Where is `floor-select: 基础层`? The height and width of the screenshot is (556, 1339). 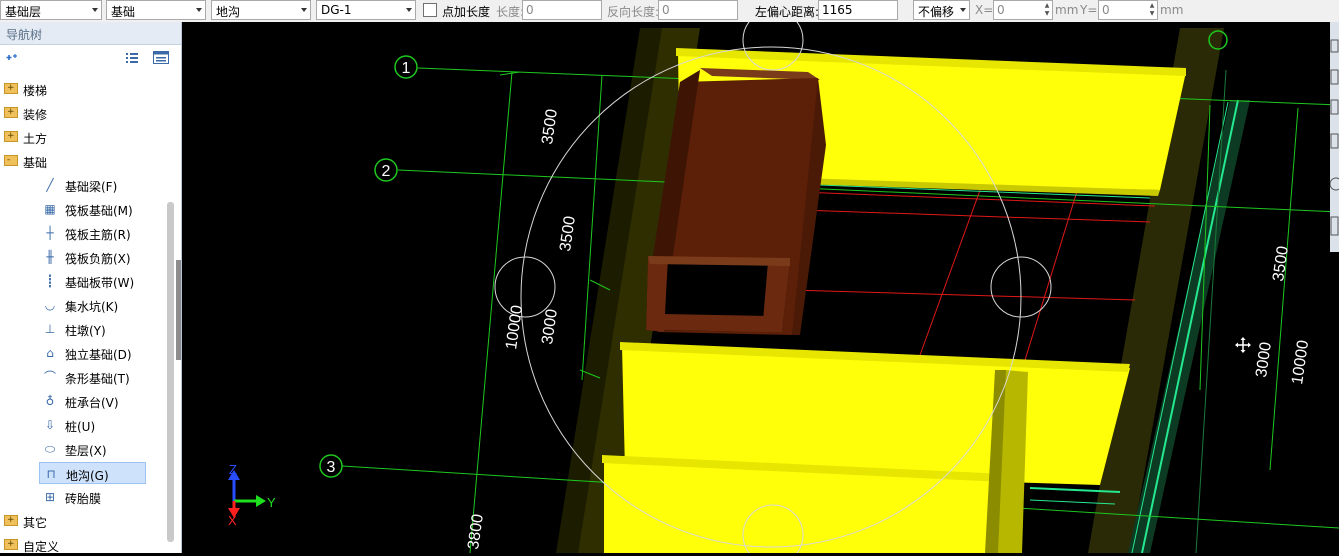 floor-select: 基础层 is located at coordinates (51, 10).